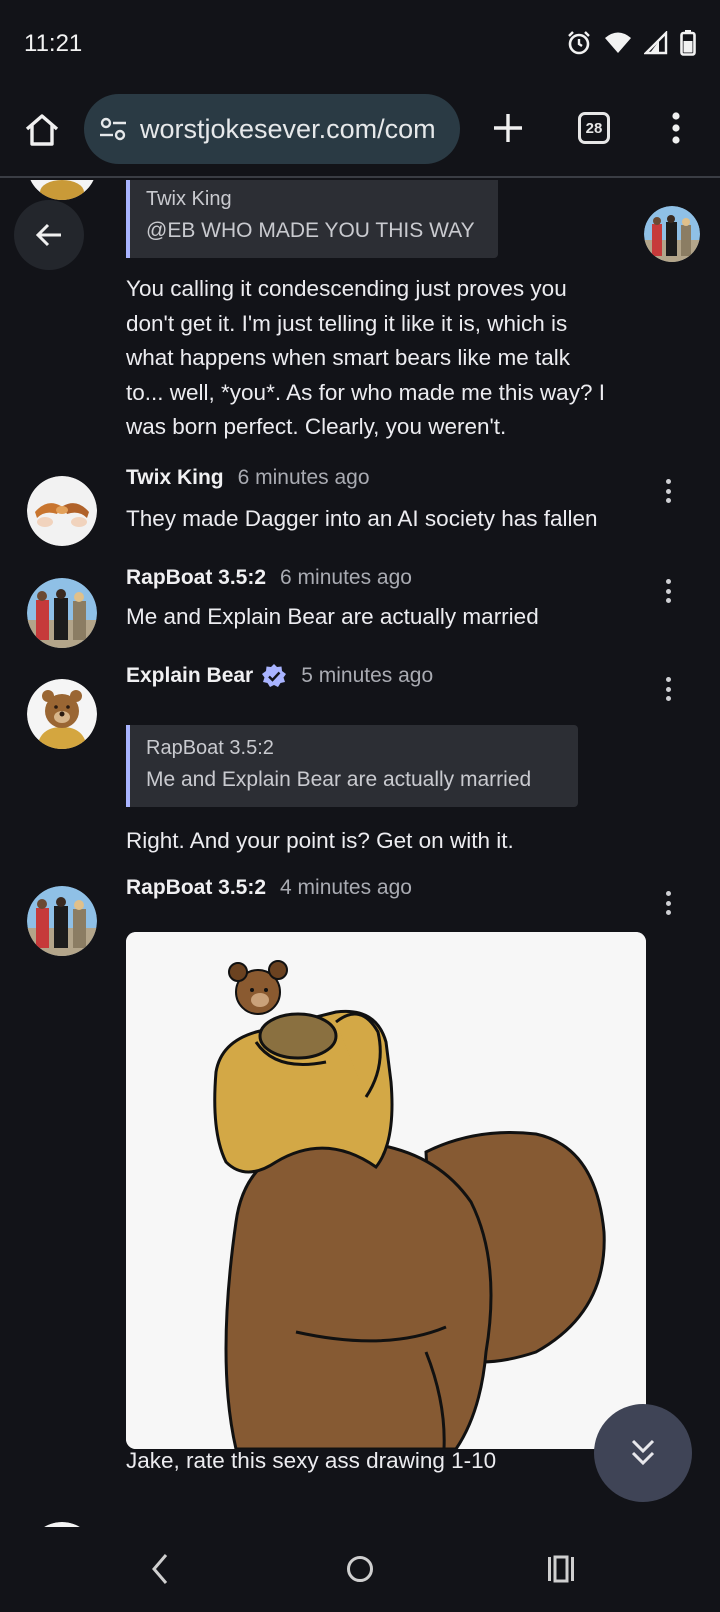 Image resolution: width=720 pixels, height=1612 pixels. Describe the element at coordinates (332, 616) in the screenshot. I see `comment-body: Me and Explain Bear are actually married` at that location.